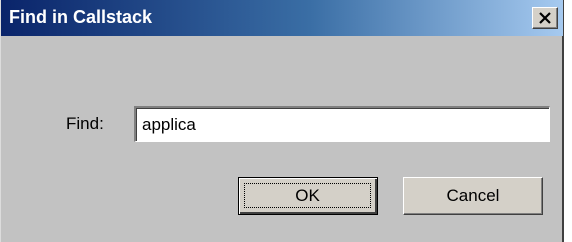  I want to click on title-bar: Find in Callstack, so click(282, 18).